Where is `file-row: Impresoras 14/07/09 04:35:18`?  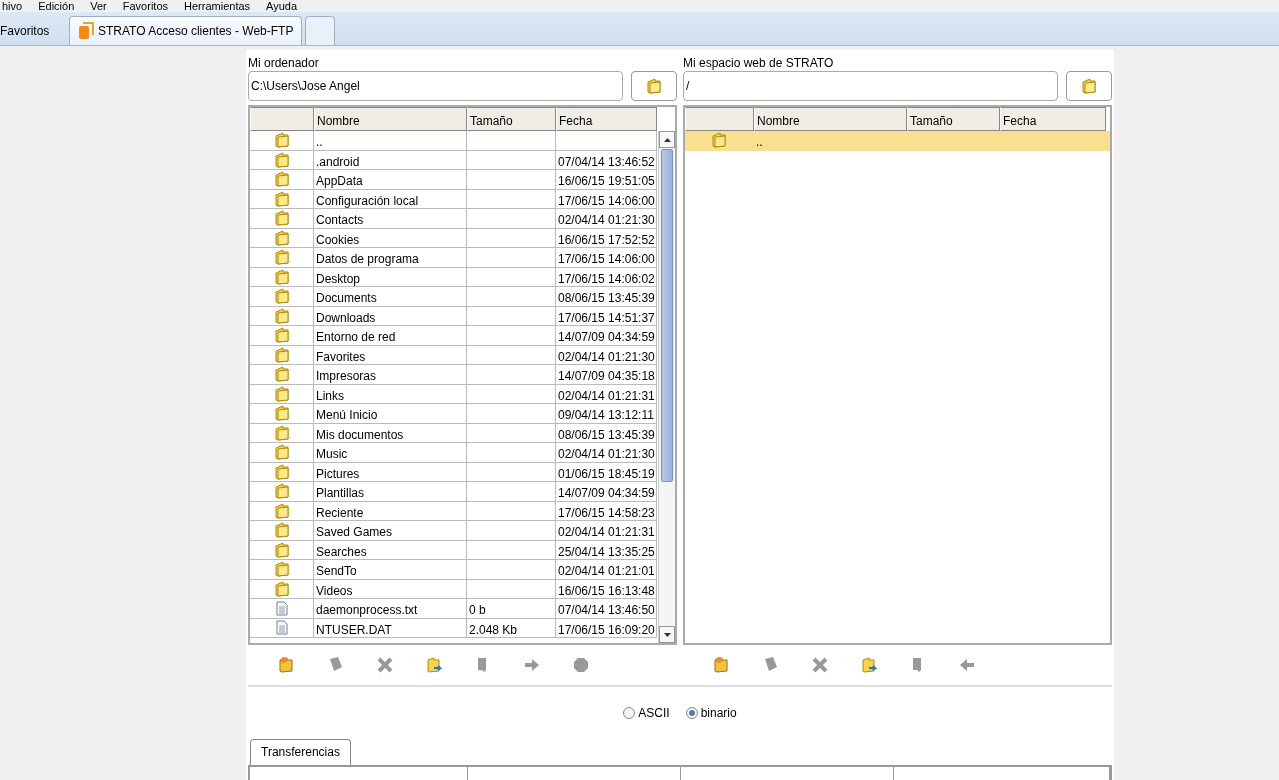
file-row: Impresoras 14/07/09 04:35:18 is located at coordinates (454, 375).